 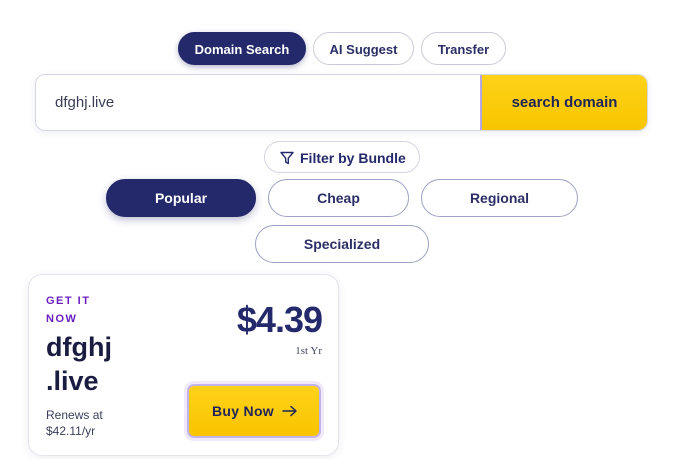 What do you see at coordinates (68, 310) in the screenshot?
I see `card-eyebrow: GET IT NOW` at bounding box center [68, 310].